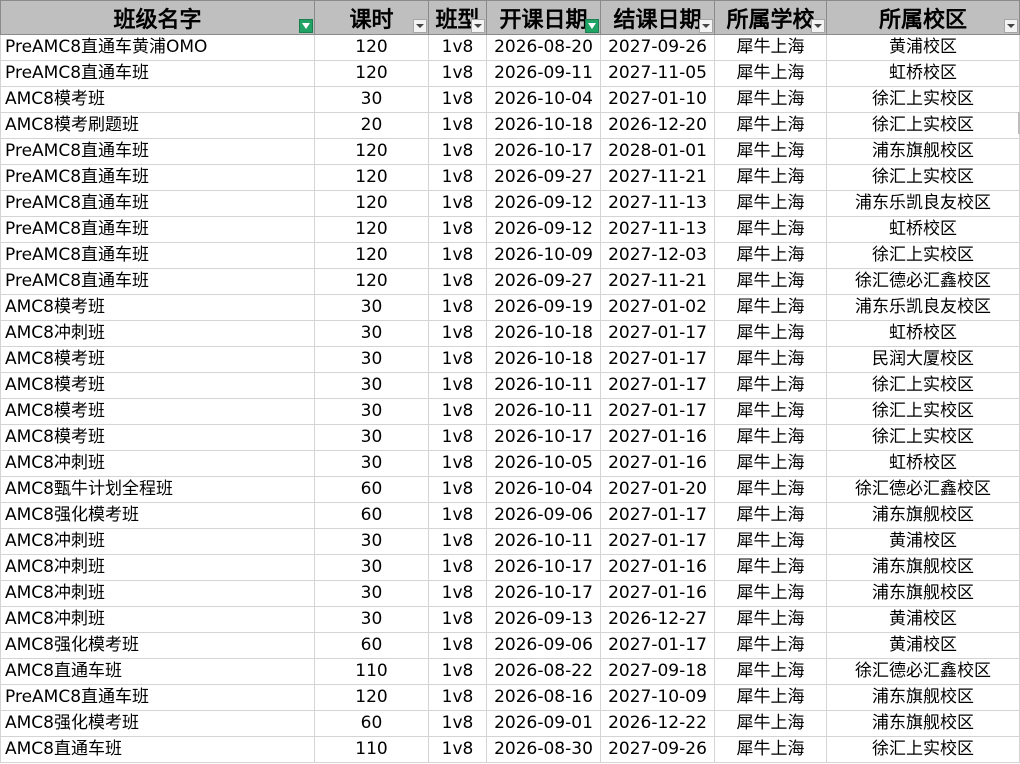 The image size is (1020, 764). What do you see at coordinates (157, 17) in the screenshot?
I see `column-header-0: 班级名字` at bounding box center [157, 17].